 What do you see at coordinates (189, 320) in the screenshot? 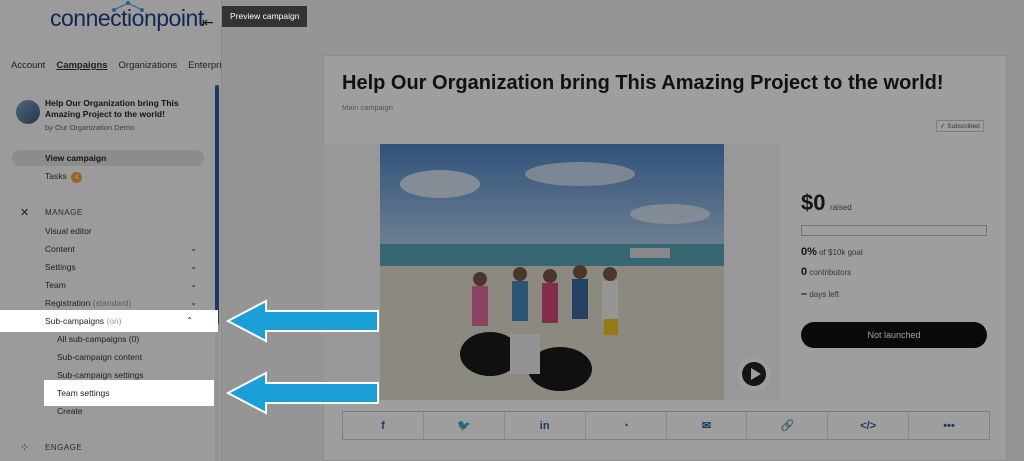
I see `chevron-up-icon: ⌃` at bounding box center [189, 320].